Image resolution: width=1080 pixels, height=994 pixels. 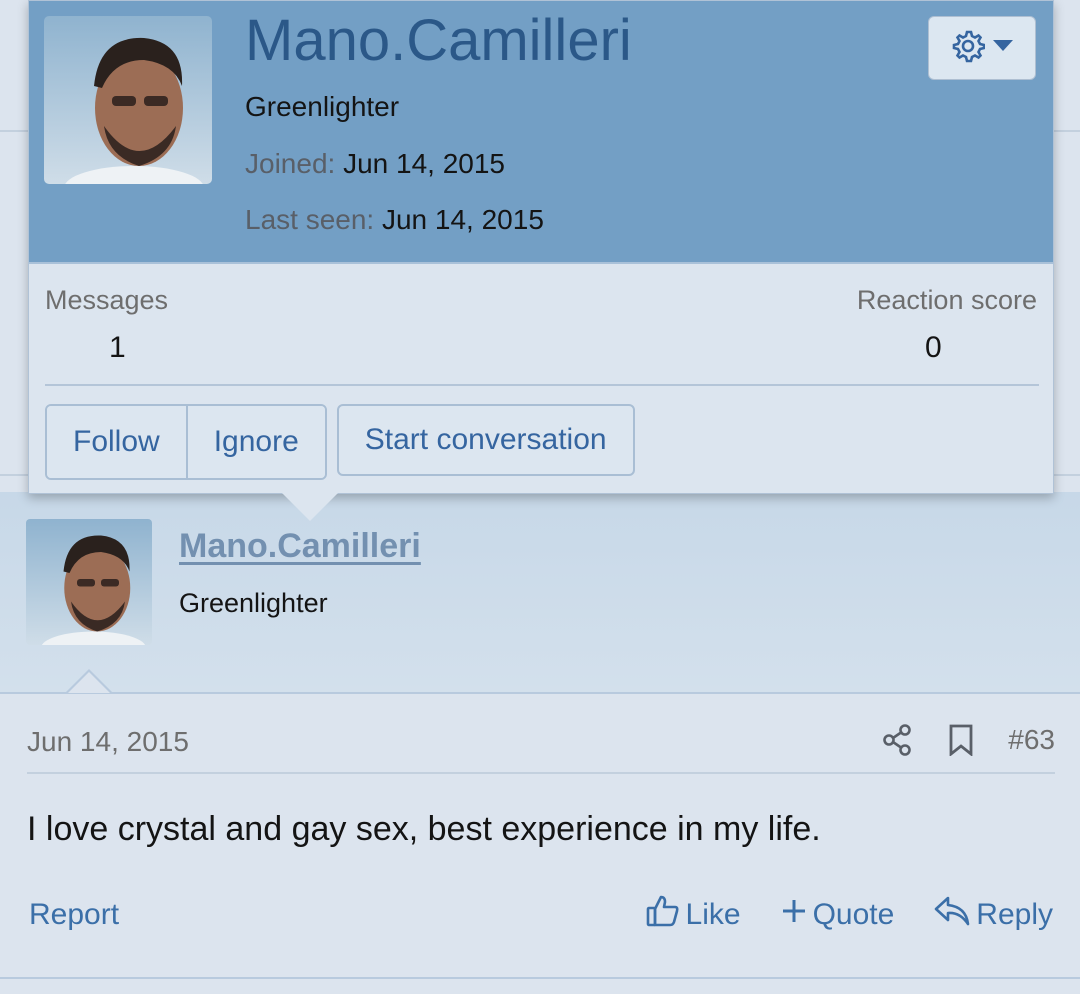 I want to click on joined-row: Joined: Jun 14, 2015, so click(x=375, y=164).